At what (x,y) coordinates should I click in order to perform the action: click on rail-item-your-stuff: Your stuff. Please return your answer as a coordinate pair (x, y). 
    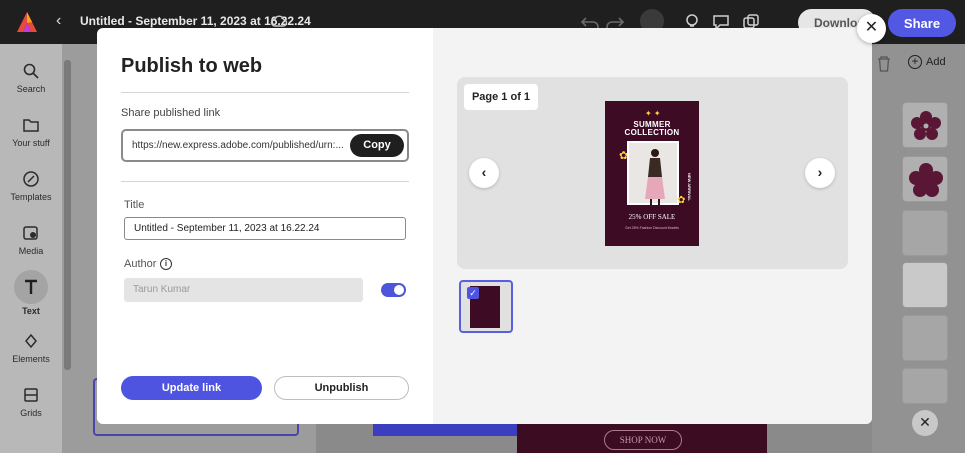
    Looking at the image, I should click on (31, 132).